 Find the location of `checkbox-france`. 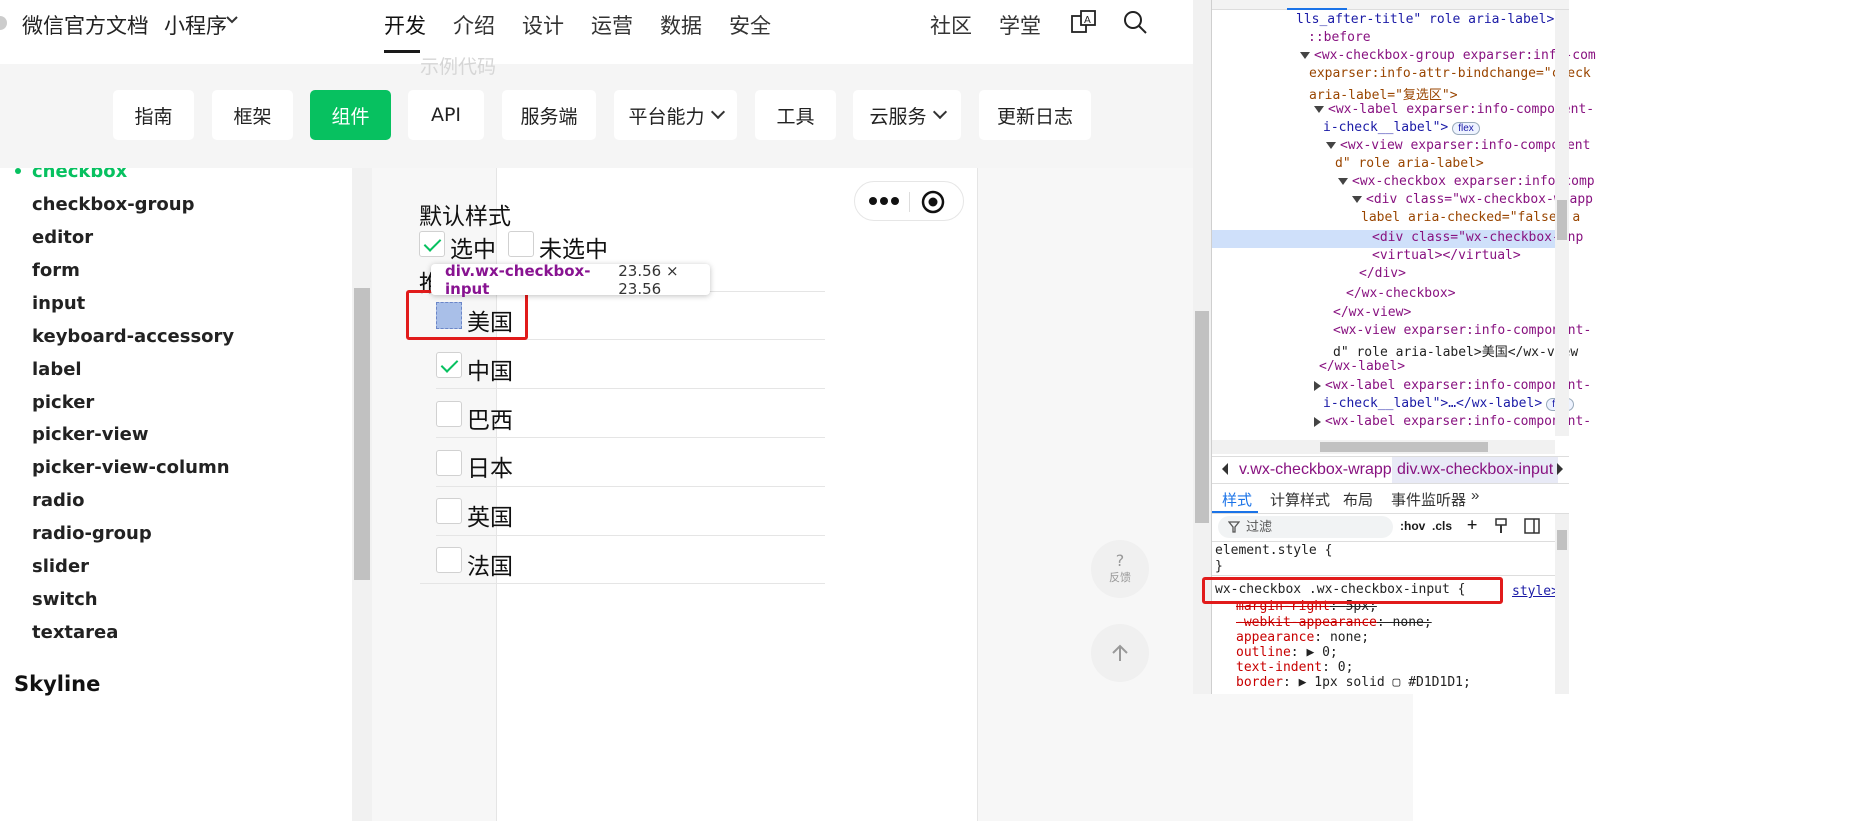

checkbox-france is located at coordinates (449, 560).